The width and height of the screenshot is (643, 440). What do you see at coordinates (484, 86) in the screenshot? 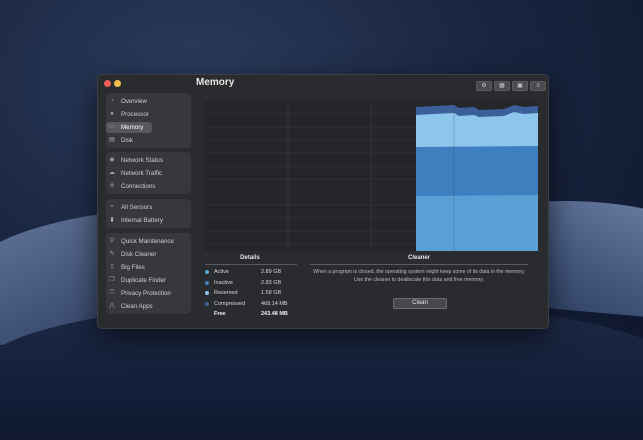
I see `gear-icon: ⚙` at bounding box center [484, 86].